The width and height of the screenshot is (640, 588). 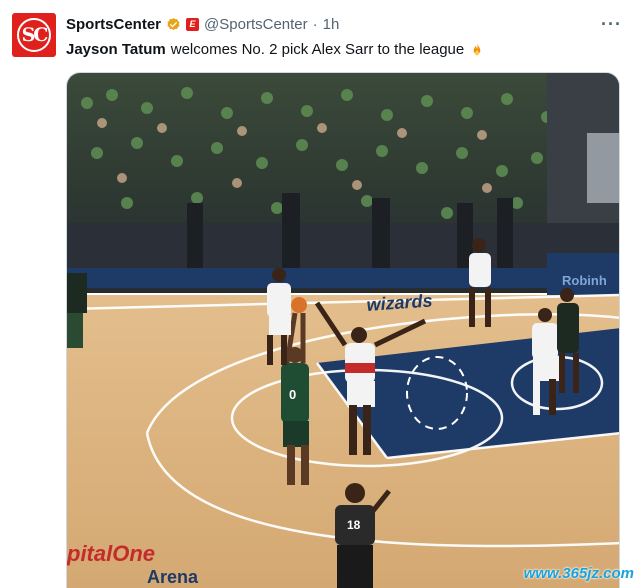 I want to click on display-name: SportsCenter, so click(x=113, y=24).